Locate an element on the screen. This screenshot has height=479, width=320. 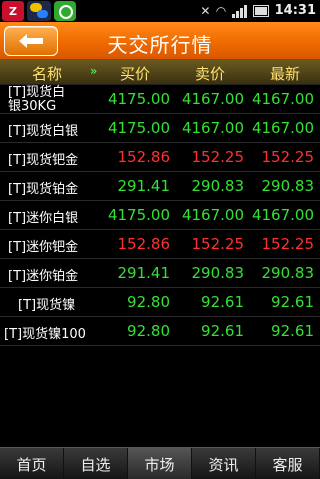
instrument-name: [T]现货镍100 is located at coordinates (45, 334).